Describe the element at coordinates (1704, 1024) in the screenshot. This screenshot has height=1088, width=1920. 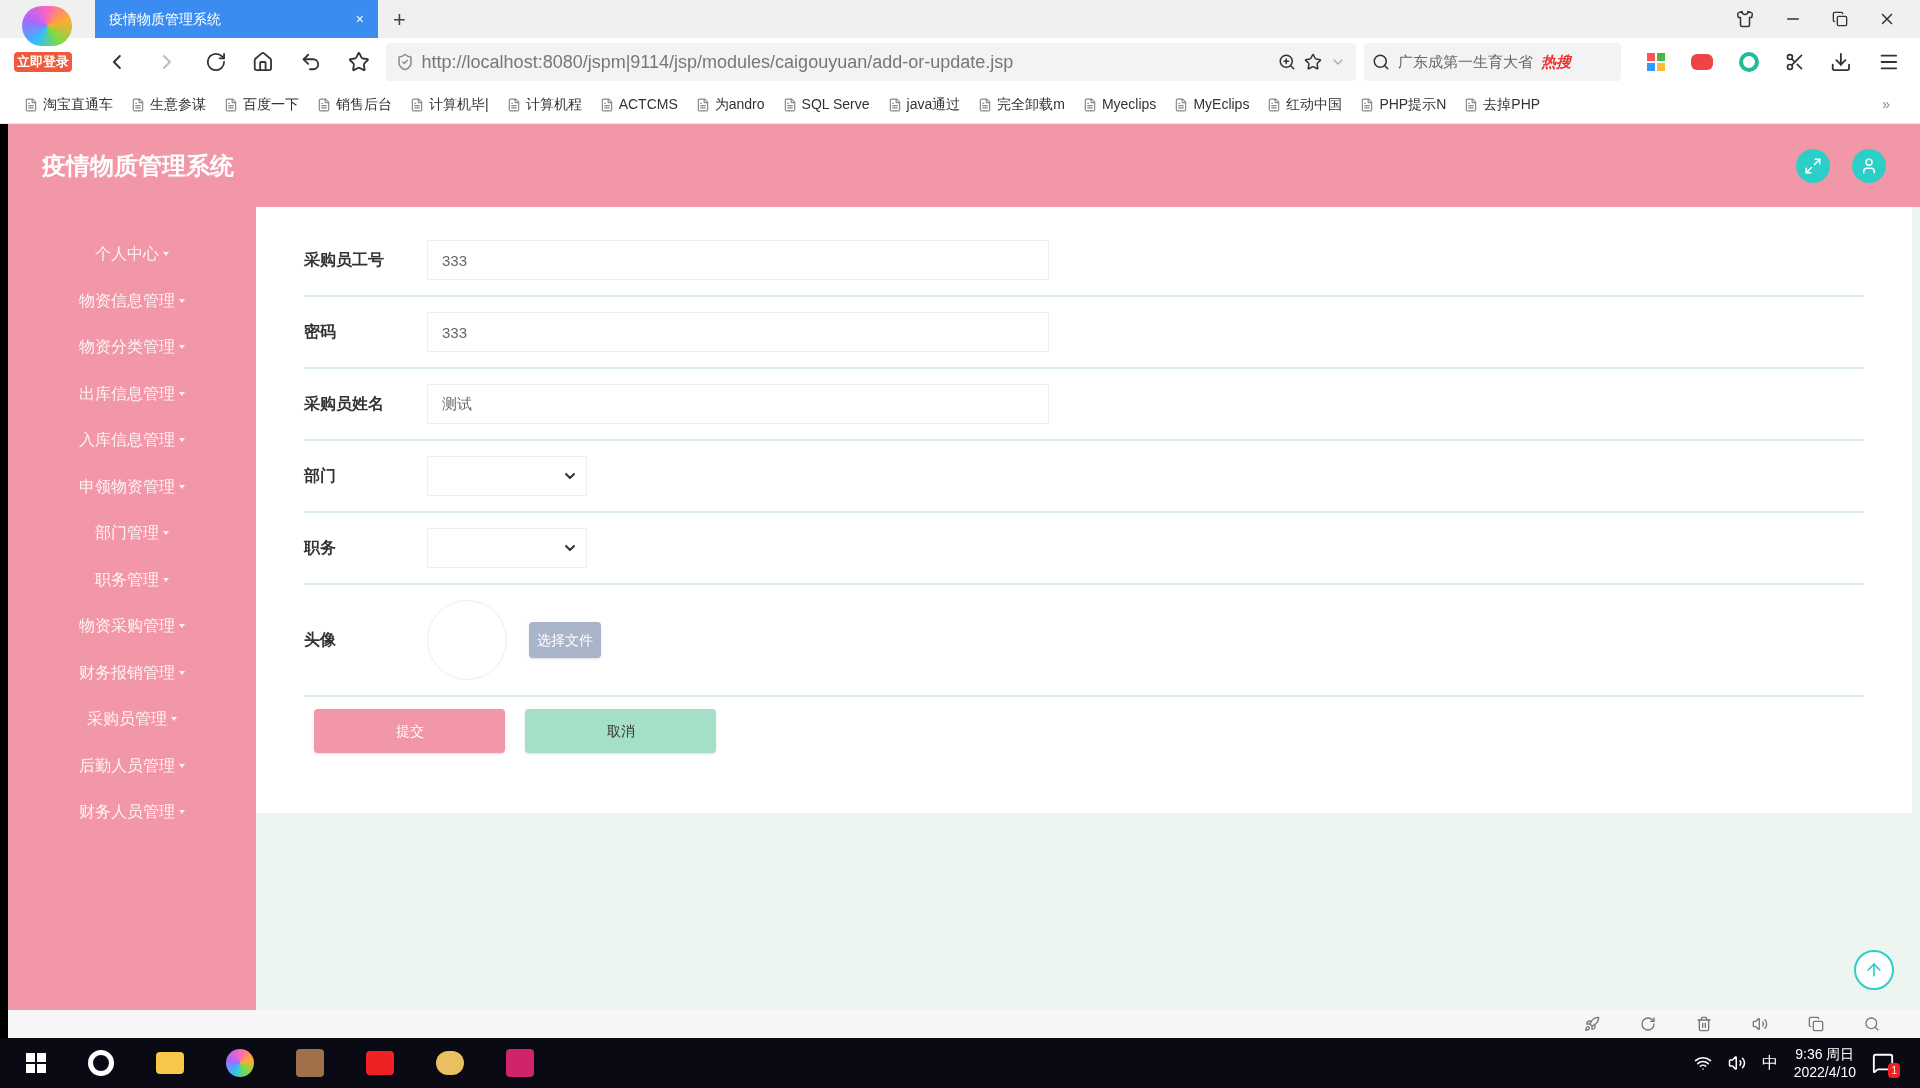
I see `trash-icon` at that location.